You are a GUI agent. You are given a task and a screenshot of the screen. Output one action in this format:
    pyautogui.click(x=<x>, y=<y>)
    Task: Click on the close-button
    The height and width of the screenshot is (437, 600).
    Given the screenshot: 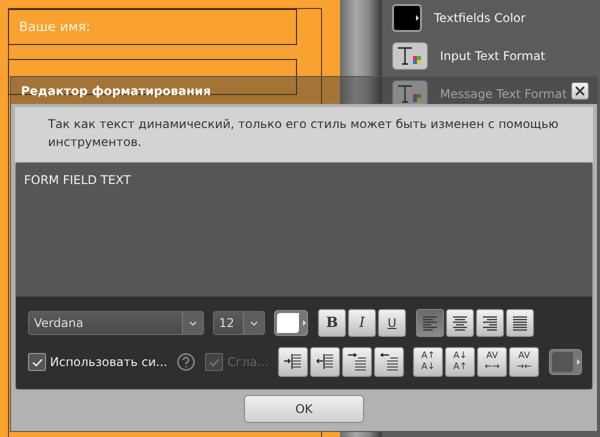 What is the action you would take?
    pyautogui.click(x=580, y=91)
    